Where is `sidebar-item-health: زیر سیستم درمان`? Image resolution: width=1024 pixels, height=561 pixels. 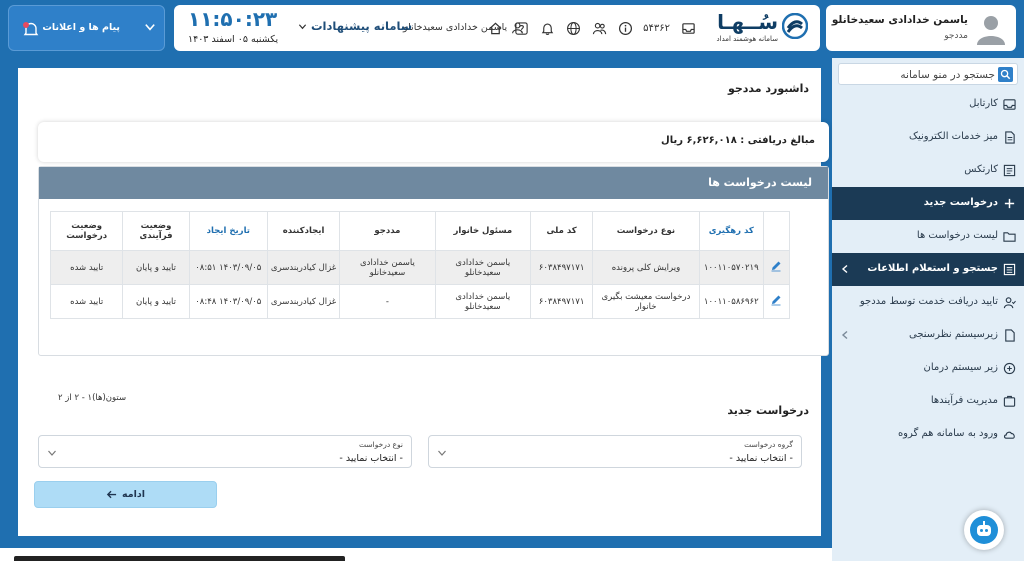 sidebar-item-health: زیر سیستم درمان is located at coordinates (928, 368).